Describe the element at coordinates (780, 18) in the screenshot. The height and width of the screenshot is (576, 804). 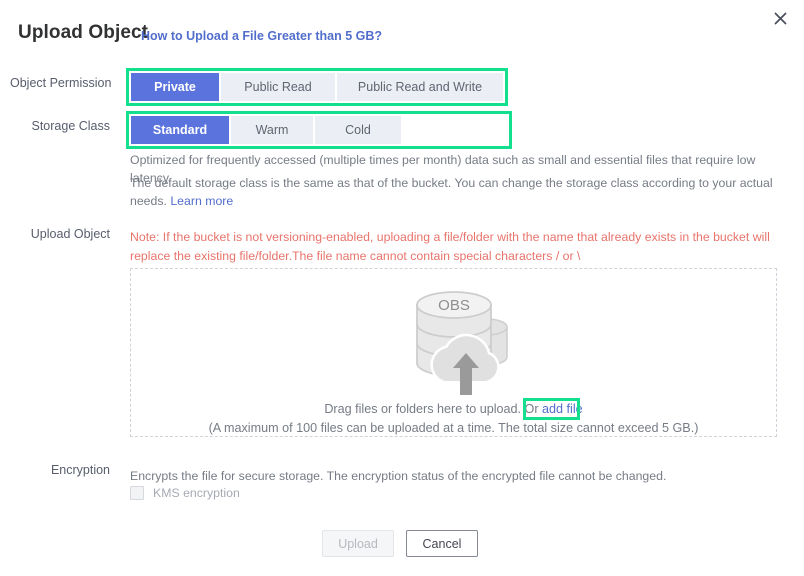
I see `close-icon` at that location.